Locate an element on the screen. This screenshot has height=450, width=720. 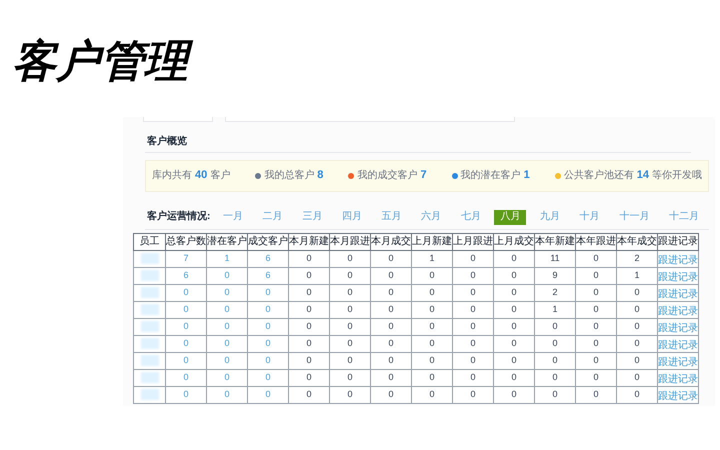
stat-label: 我的成交客户 is located at coordinates (387, 175).